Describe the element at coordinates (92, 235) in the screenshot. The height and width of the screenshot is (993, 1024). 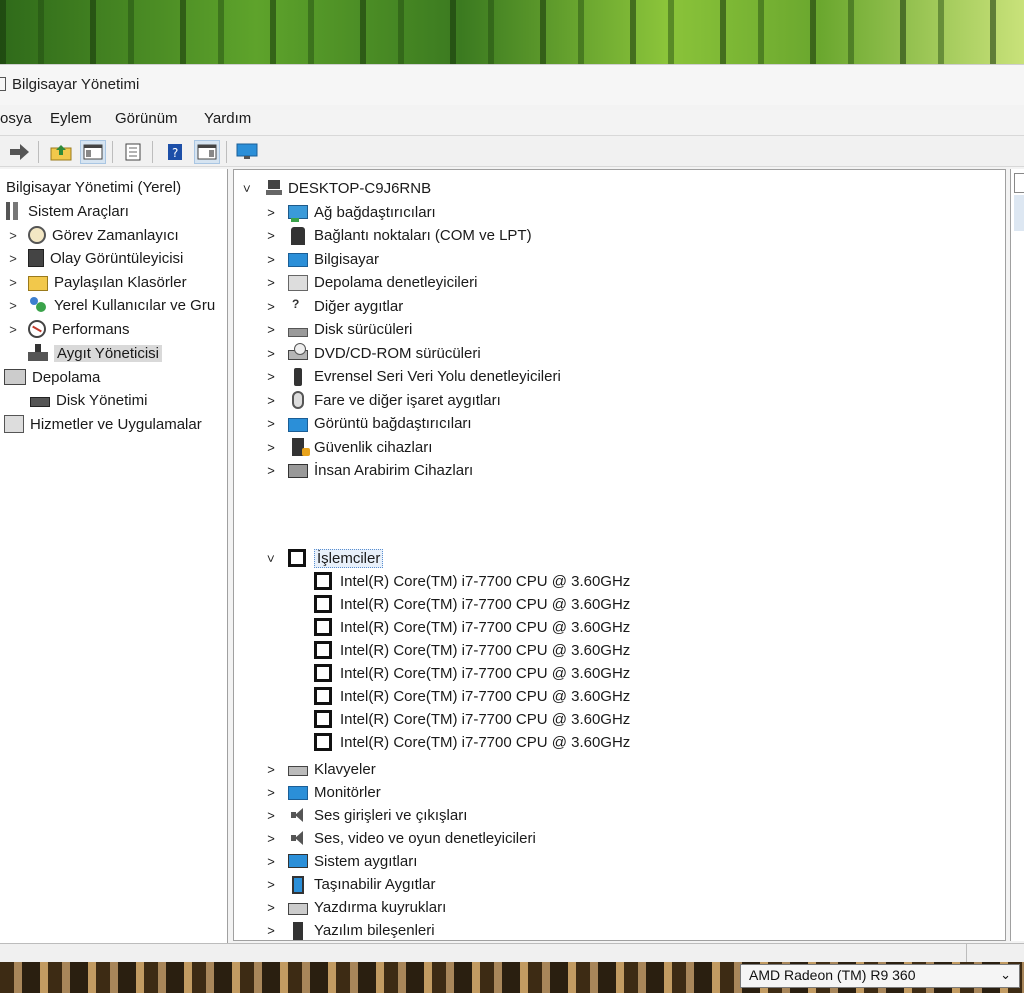
I see `tree-item-task-scheduler: > Görev Zamanlayıcı` at that location.